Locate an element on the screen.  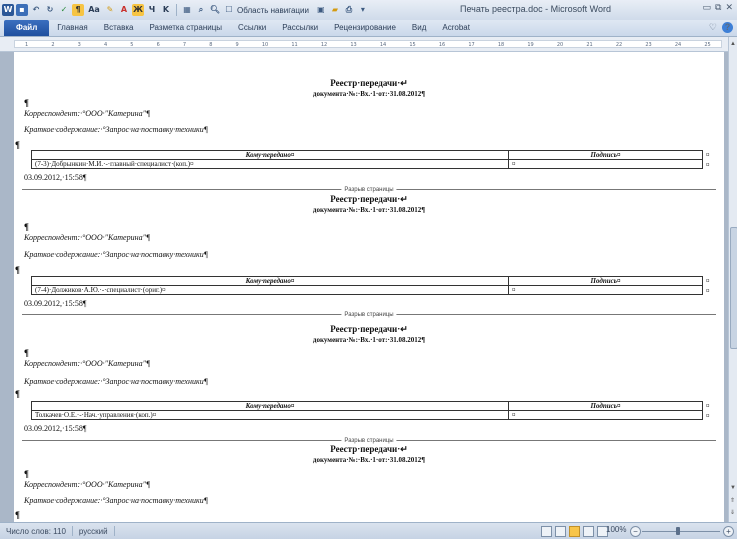
tab-acrobat: Acrobat is located at coordinates (456, 28).